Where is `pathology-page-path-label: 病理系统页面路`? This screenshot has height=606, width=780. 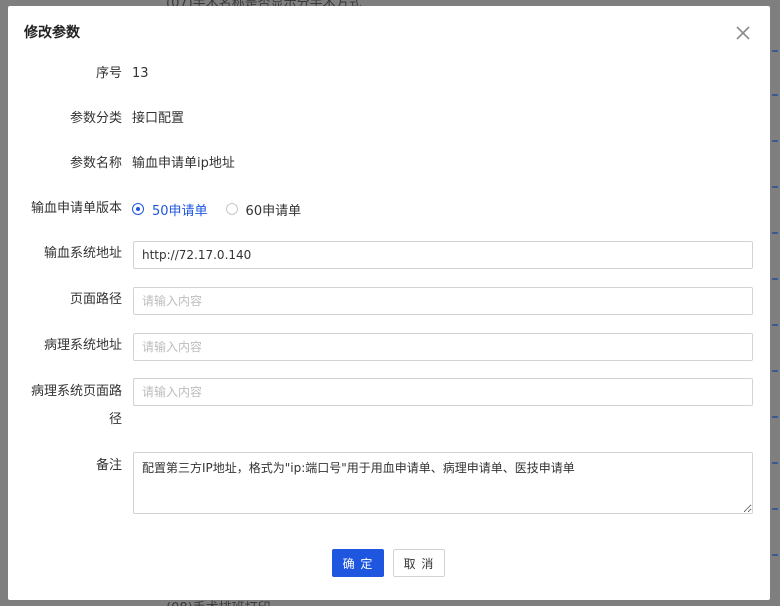
pathology-page-path-label: 病理系统页面路 is located at coordinates (76, 391).